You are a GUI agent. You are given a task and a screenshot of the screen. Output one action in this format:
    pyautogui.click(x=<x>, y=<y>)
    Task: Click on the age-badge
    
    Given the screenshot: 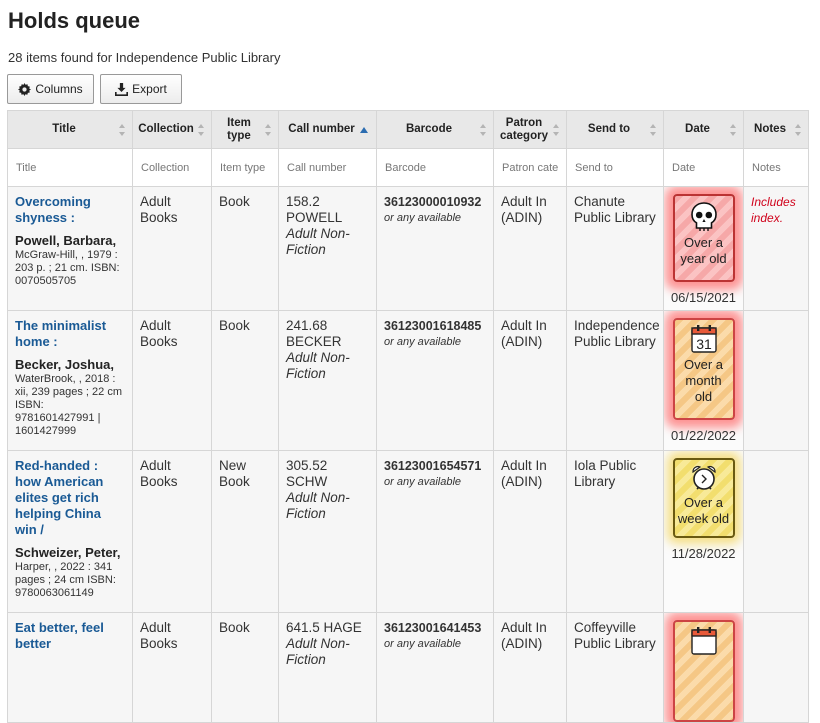 What is the action you would take?
    pyautogui.click(x=703, y=671)
    